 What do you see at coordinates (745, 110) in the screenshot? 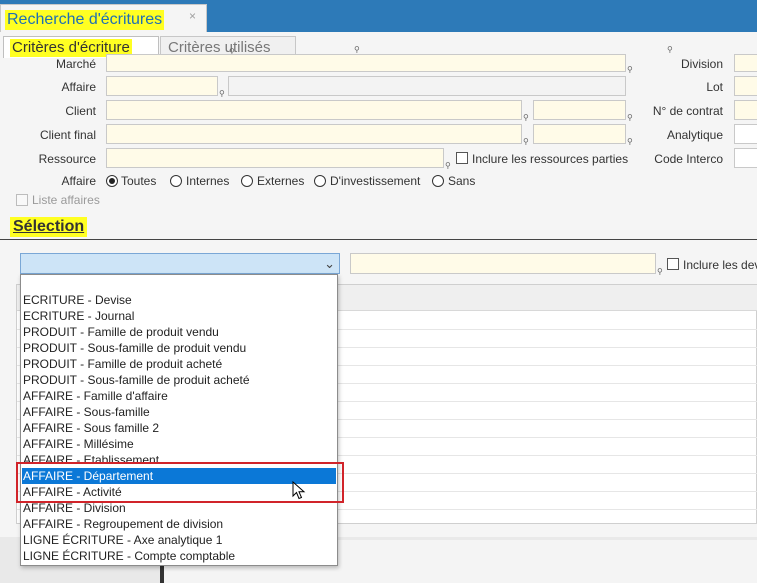
I see `contrat-input` at bounding box center [745, 110].